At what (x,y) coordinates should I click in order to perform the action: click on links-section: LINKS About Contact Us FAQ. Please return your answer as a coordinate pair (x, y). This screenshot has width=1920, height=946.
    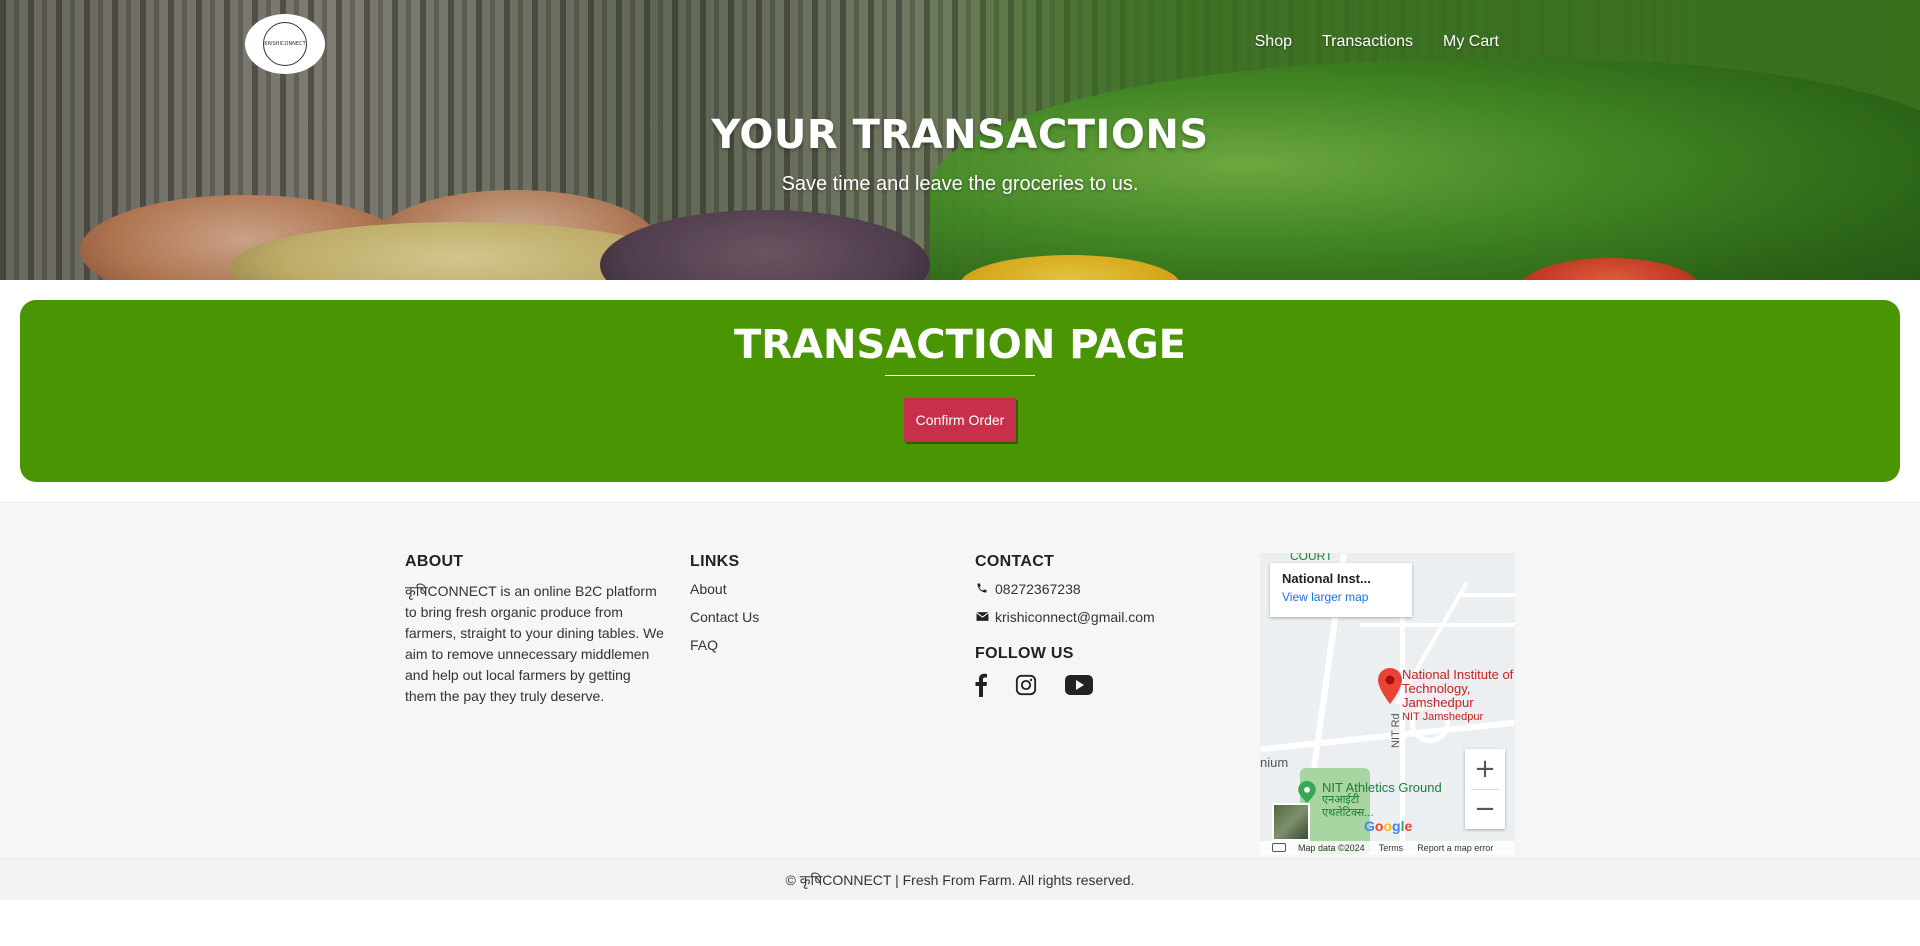
    Looking at the image, I should click on (724, 609).